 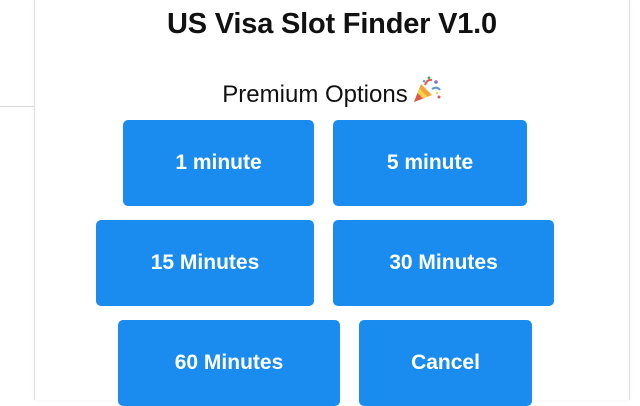 What do you see at coordinates (430, 163) in the screenshot?
I see `five-minute-button: 5 minute` at bounding box center [430, 163].